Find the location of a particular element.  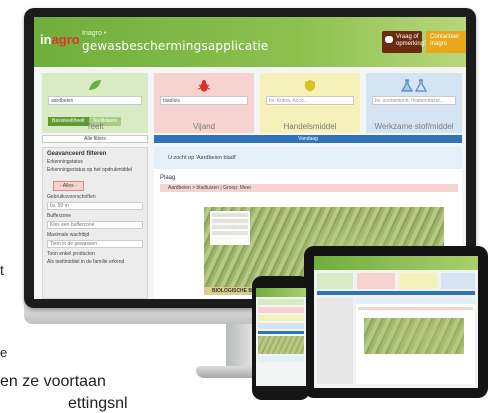

tablet-main is located at coordinates (415, 341).